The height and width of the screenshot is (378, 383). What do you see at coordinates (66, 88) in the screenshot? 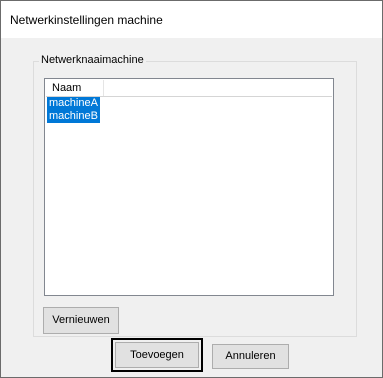
I see `column-header-name: Naam` at bounding box center [66, 88].